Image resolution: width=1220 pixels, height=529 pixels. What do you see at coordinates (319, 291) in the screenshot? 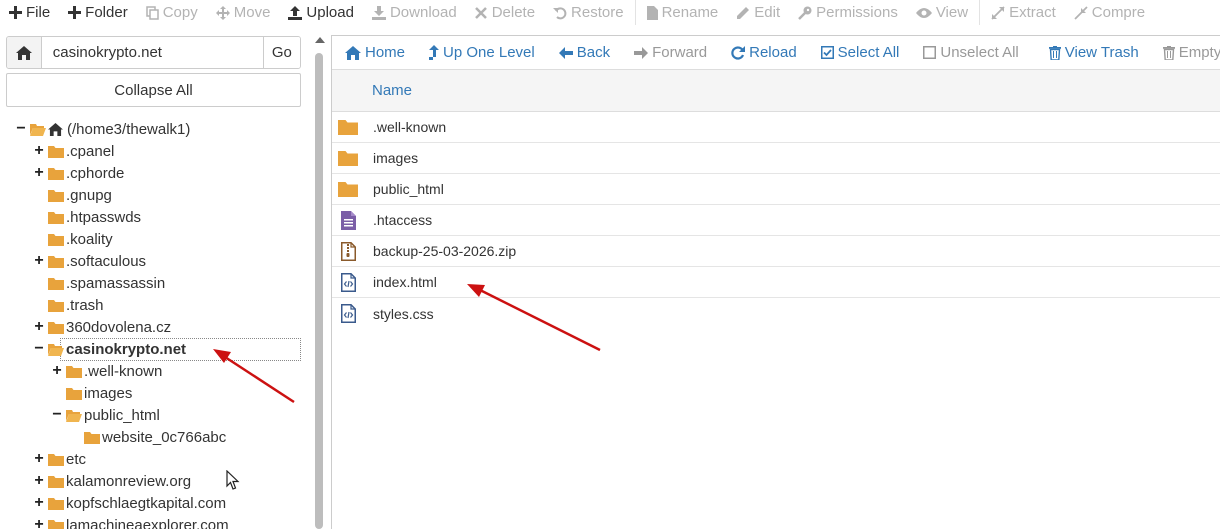
I see `scrollbar-thumb` at bounding box center [319, 291].